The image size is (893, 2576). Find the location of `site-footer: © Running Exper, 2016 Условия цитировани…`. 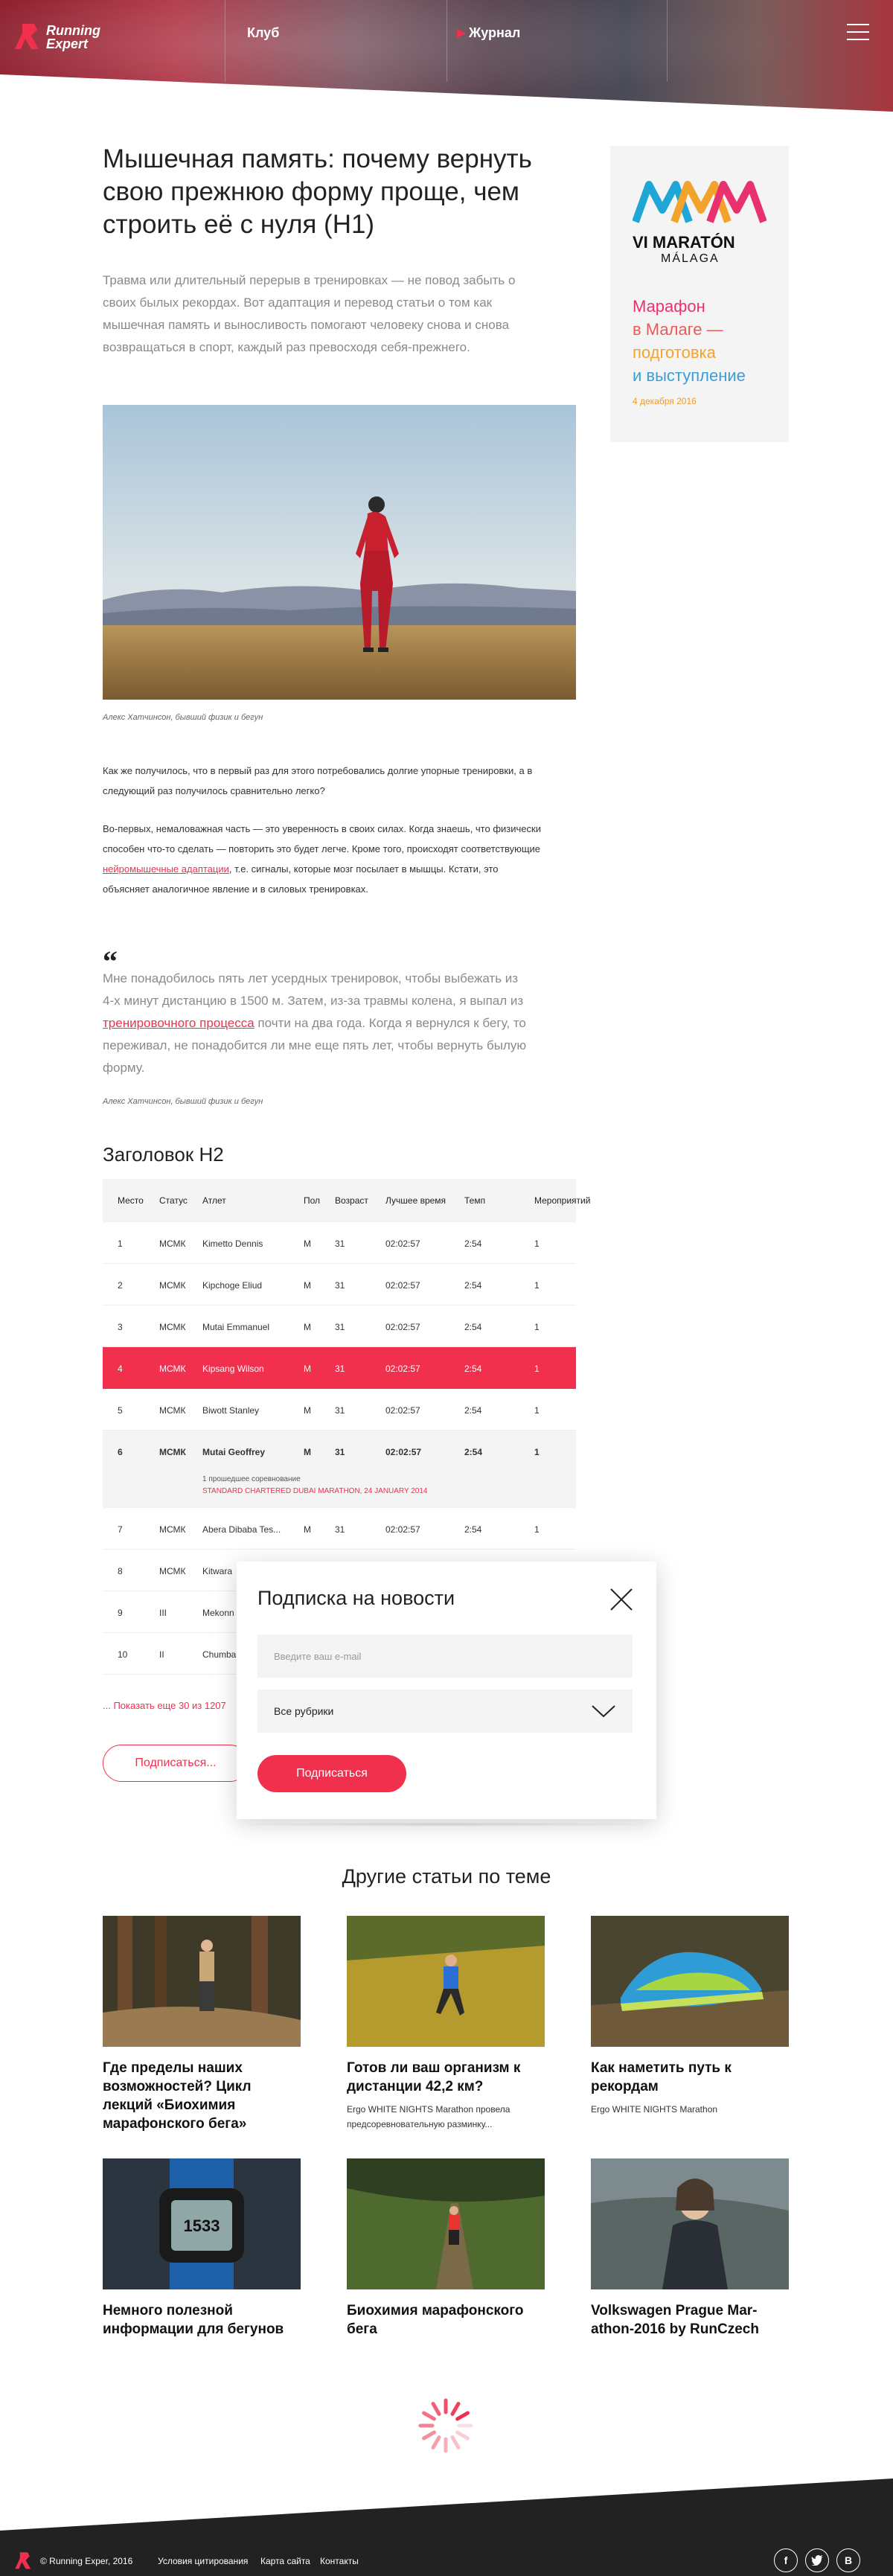

site-footer: © Running Exper, 2016 Условия цитировани… is located at coordinates (446, 2527).